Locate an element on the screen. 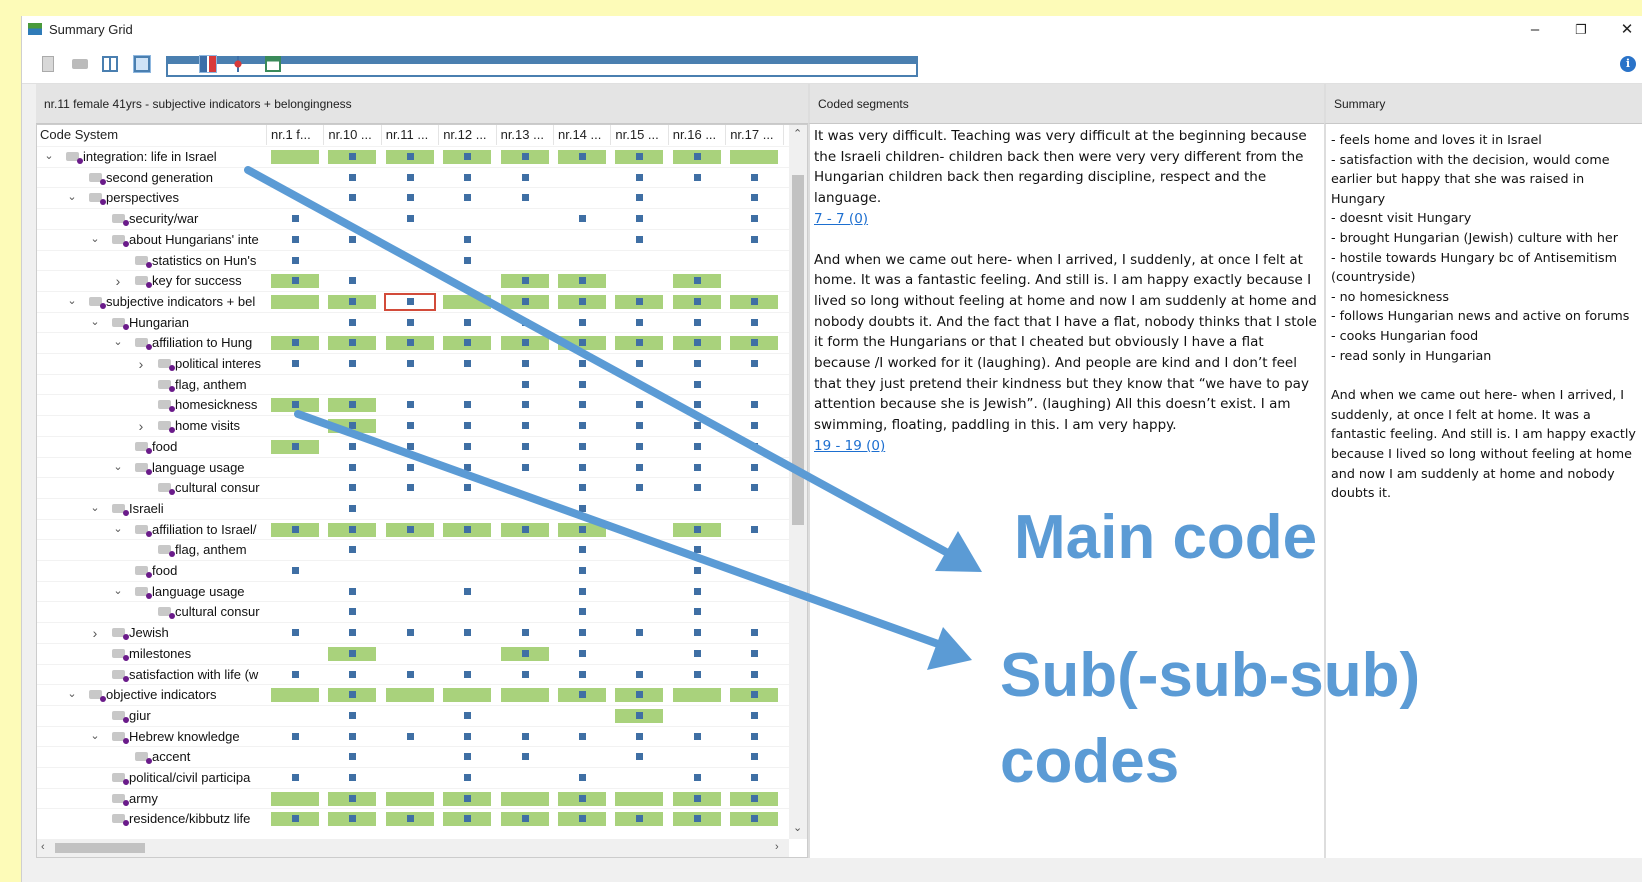 The height and width of the screenshot is (882, 1642). code-row: accent is located at coordinates (413, 756).